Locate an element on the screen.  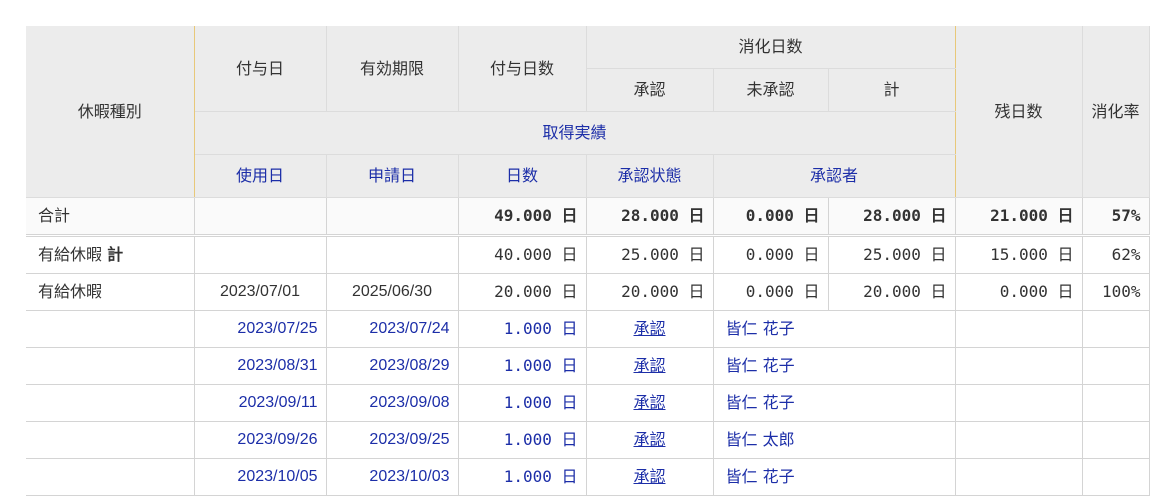
record-use-date: 2023/10/05 is located at coordinates (260, 477).